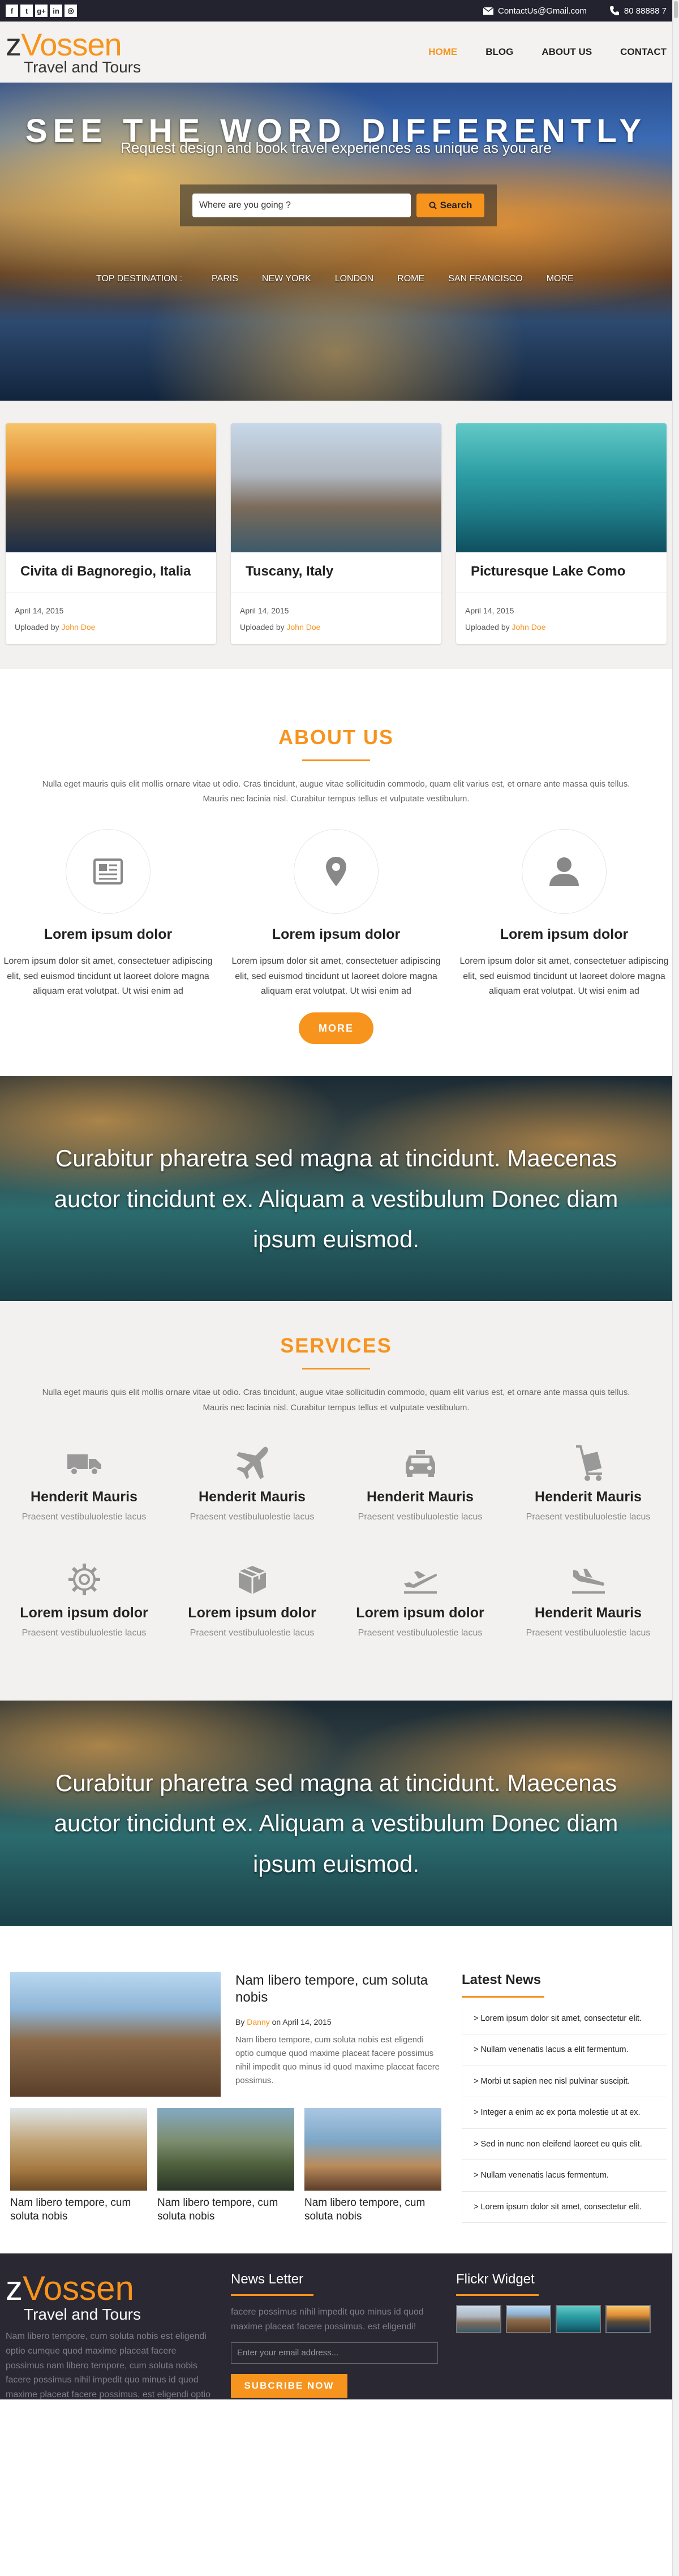 Image resolution: width=679 pixels, height=2576 pixels. Describe the element at coordinates (12, 11) in the screenshot. I see `facebook-icon: f` at that location.